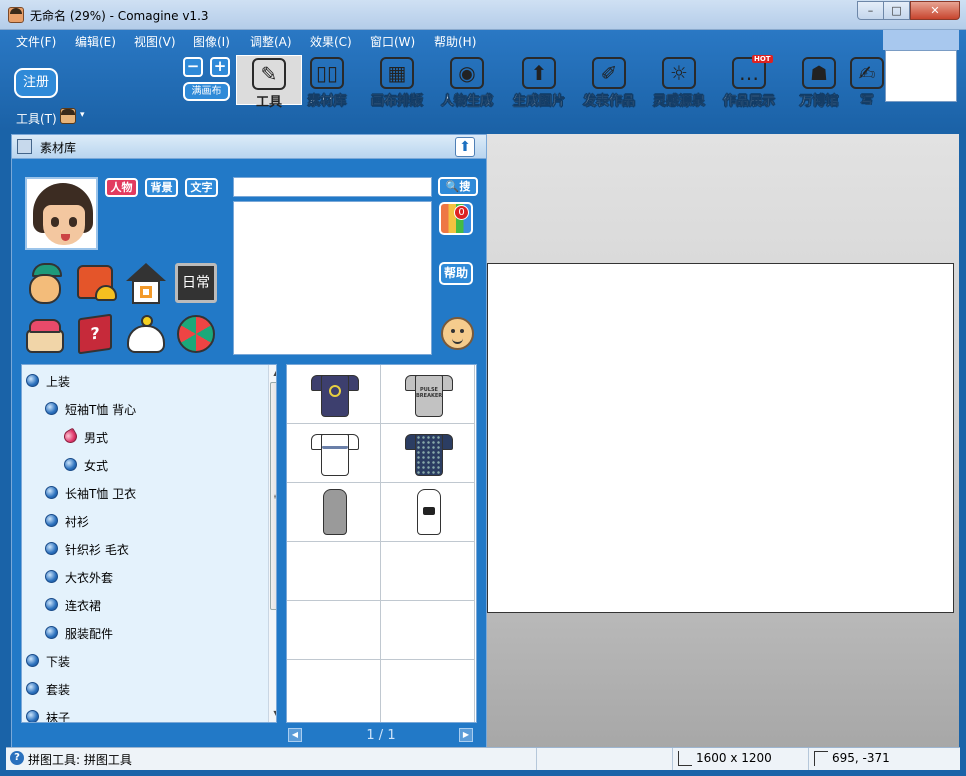  I want to click on zoom-in-button: +, so click(220, 67).